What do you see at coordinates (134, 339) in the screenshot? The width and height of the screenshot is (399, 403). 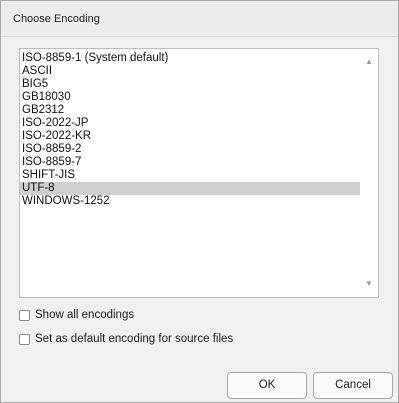 I see `set-default-encoding-label: Set as default encoding for source files` at bounding box center [134, 339].